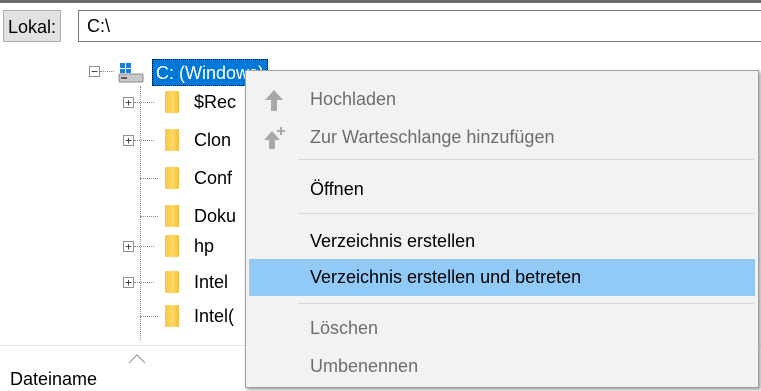  What do you see at coordinates (122, 218) in the screenshot?
I see `tree-item: Doku` at bounding box center [122, 218].